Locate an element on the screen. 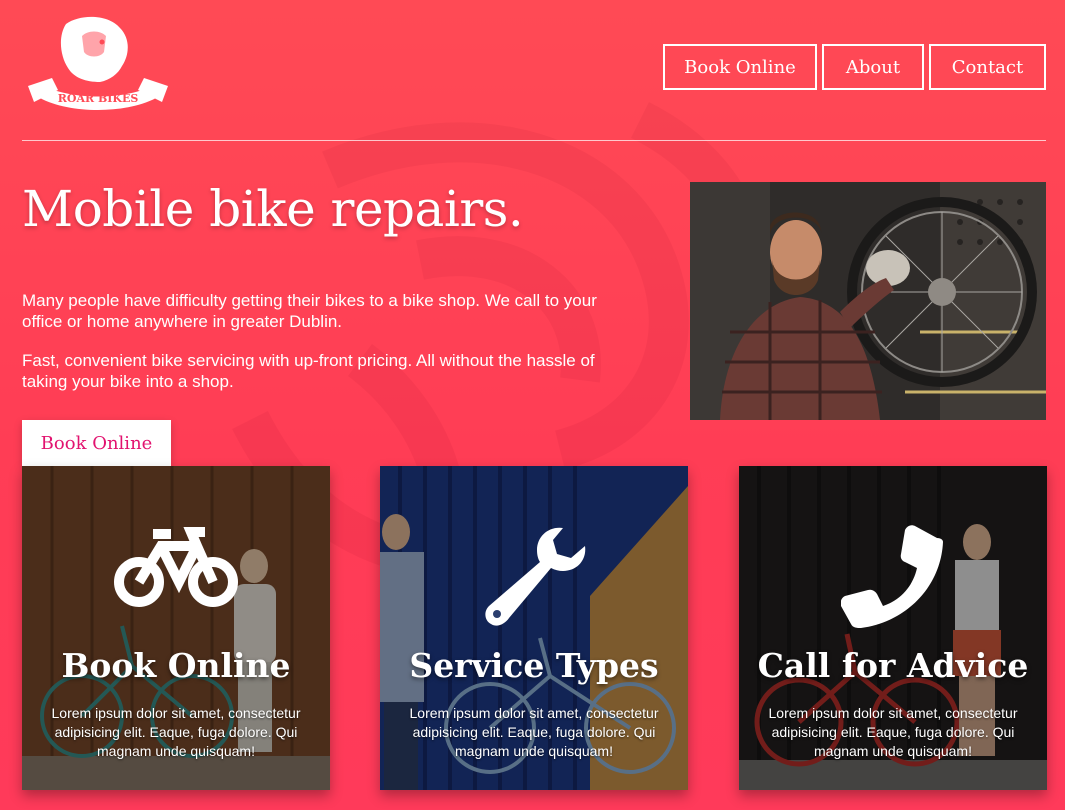  svg-text: ROAR BIKES is located at coordinates (98, 98).